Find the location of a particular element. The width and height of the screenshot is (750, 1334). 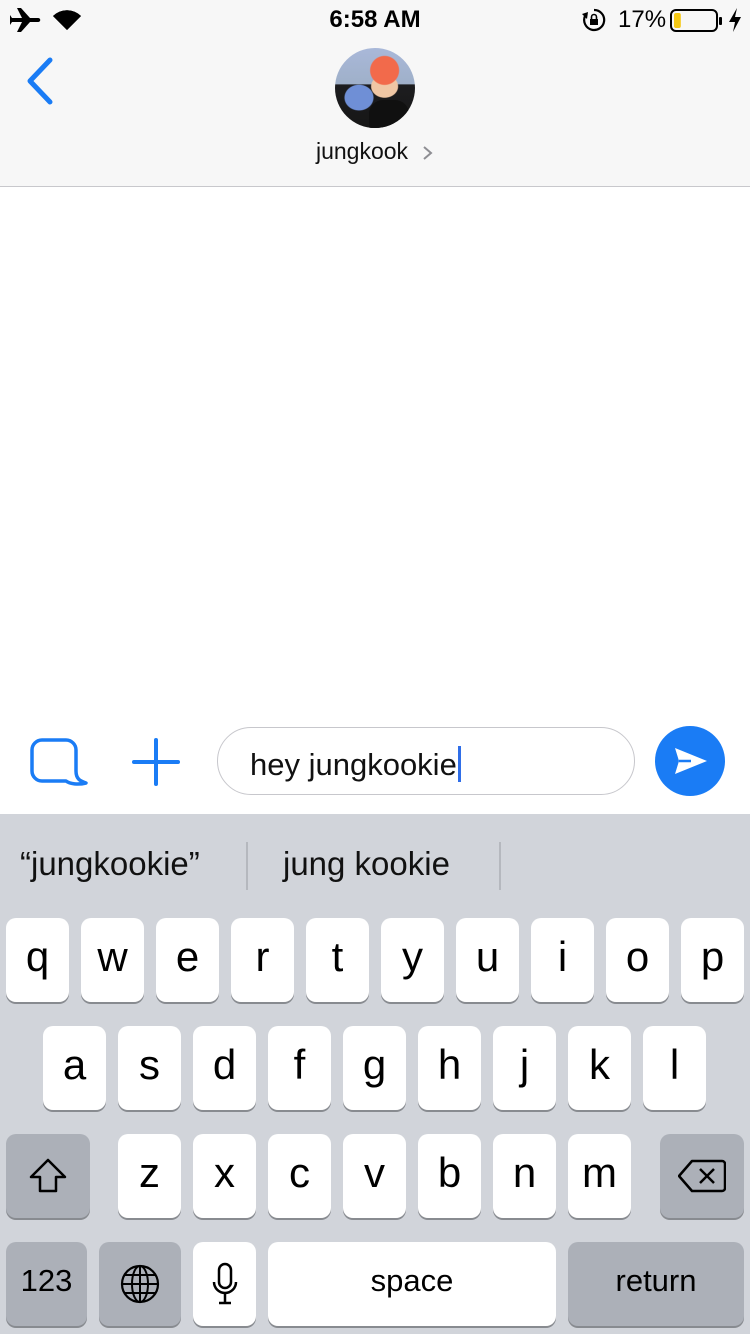

key-k: k is located at coordinates (599, 1068).